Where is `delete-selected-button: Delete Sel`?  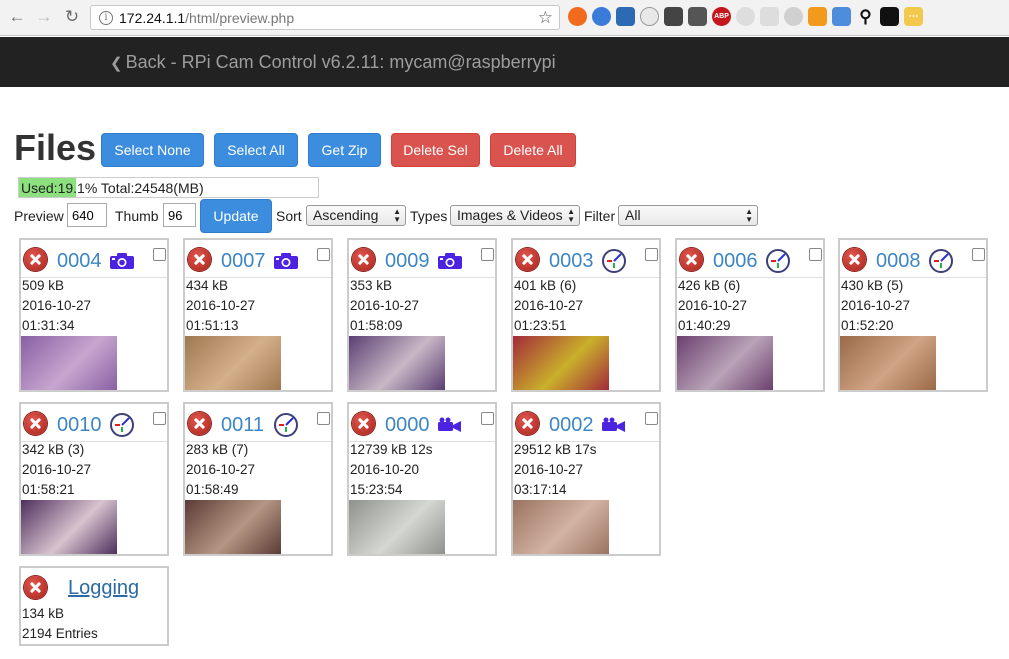 delete-selected-button: Delete Sel is located at coordinates (435, 150).